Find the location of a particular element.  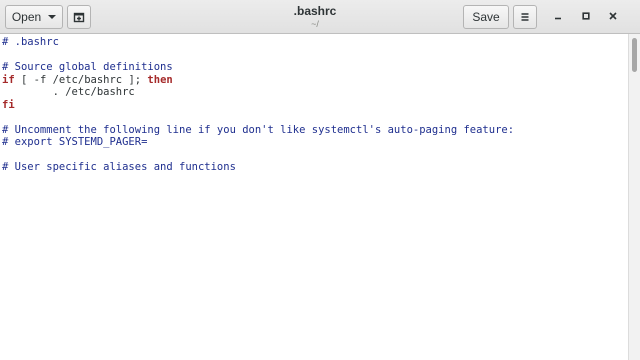

code-token: # User specific aliases and functions is located at coordinates (119, 167).